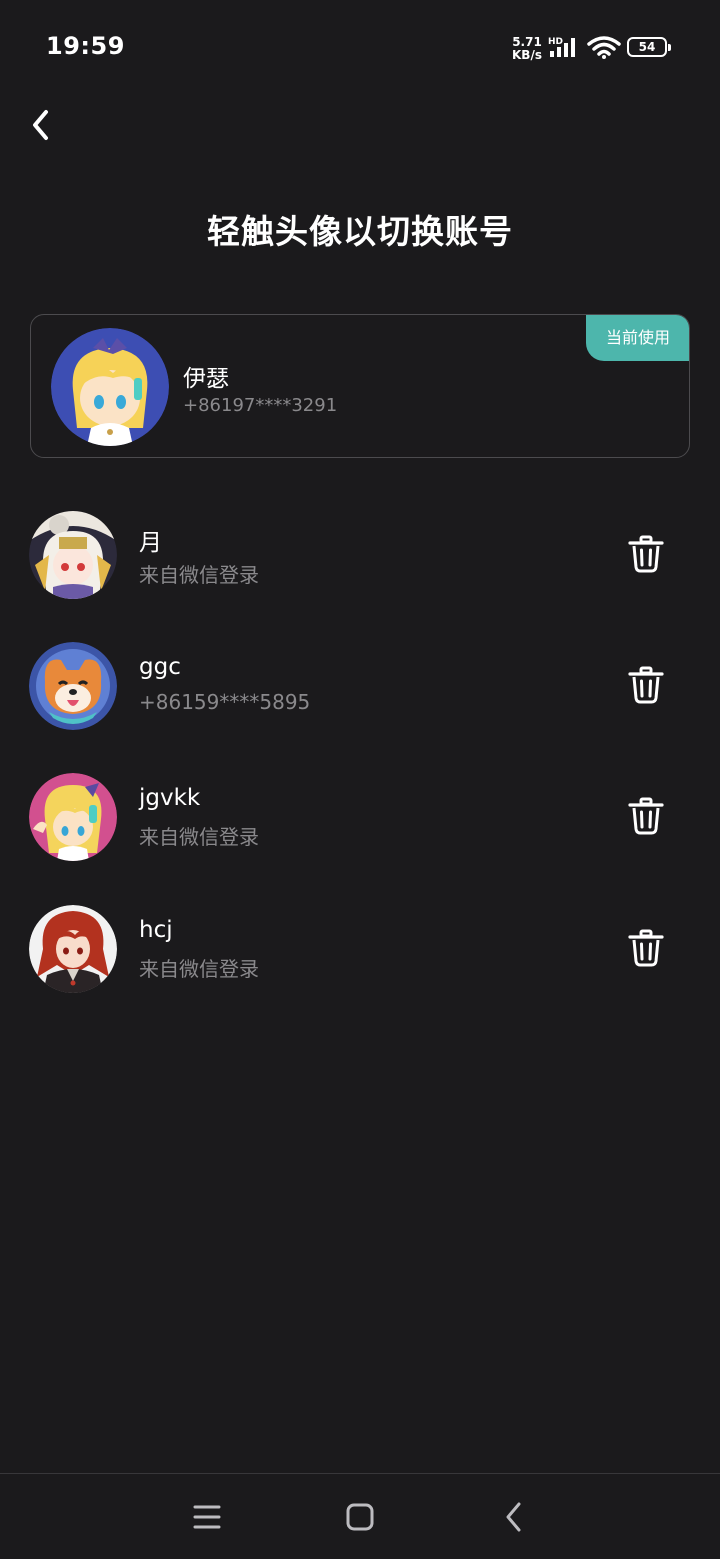  What do you see at coordinates (360, 231) in the screenshot?
I see `page-title: 轻触头像以切换账号` at bounding box center [360, 231].